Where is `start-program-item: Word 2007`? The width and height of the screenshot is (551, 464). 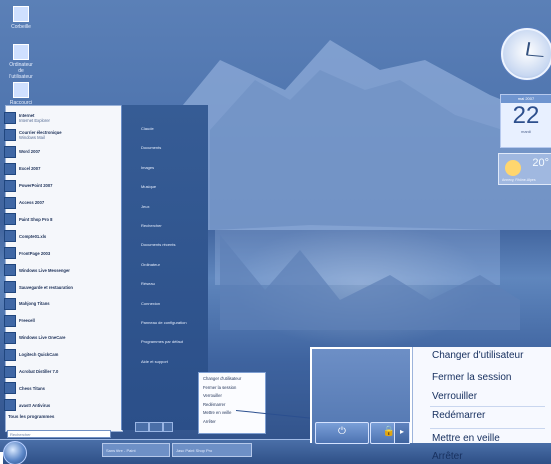
start-program-item: Word 2007 is located at coordinates (22, 151).